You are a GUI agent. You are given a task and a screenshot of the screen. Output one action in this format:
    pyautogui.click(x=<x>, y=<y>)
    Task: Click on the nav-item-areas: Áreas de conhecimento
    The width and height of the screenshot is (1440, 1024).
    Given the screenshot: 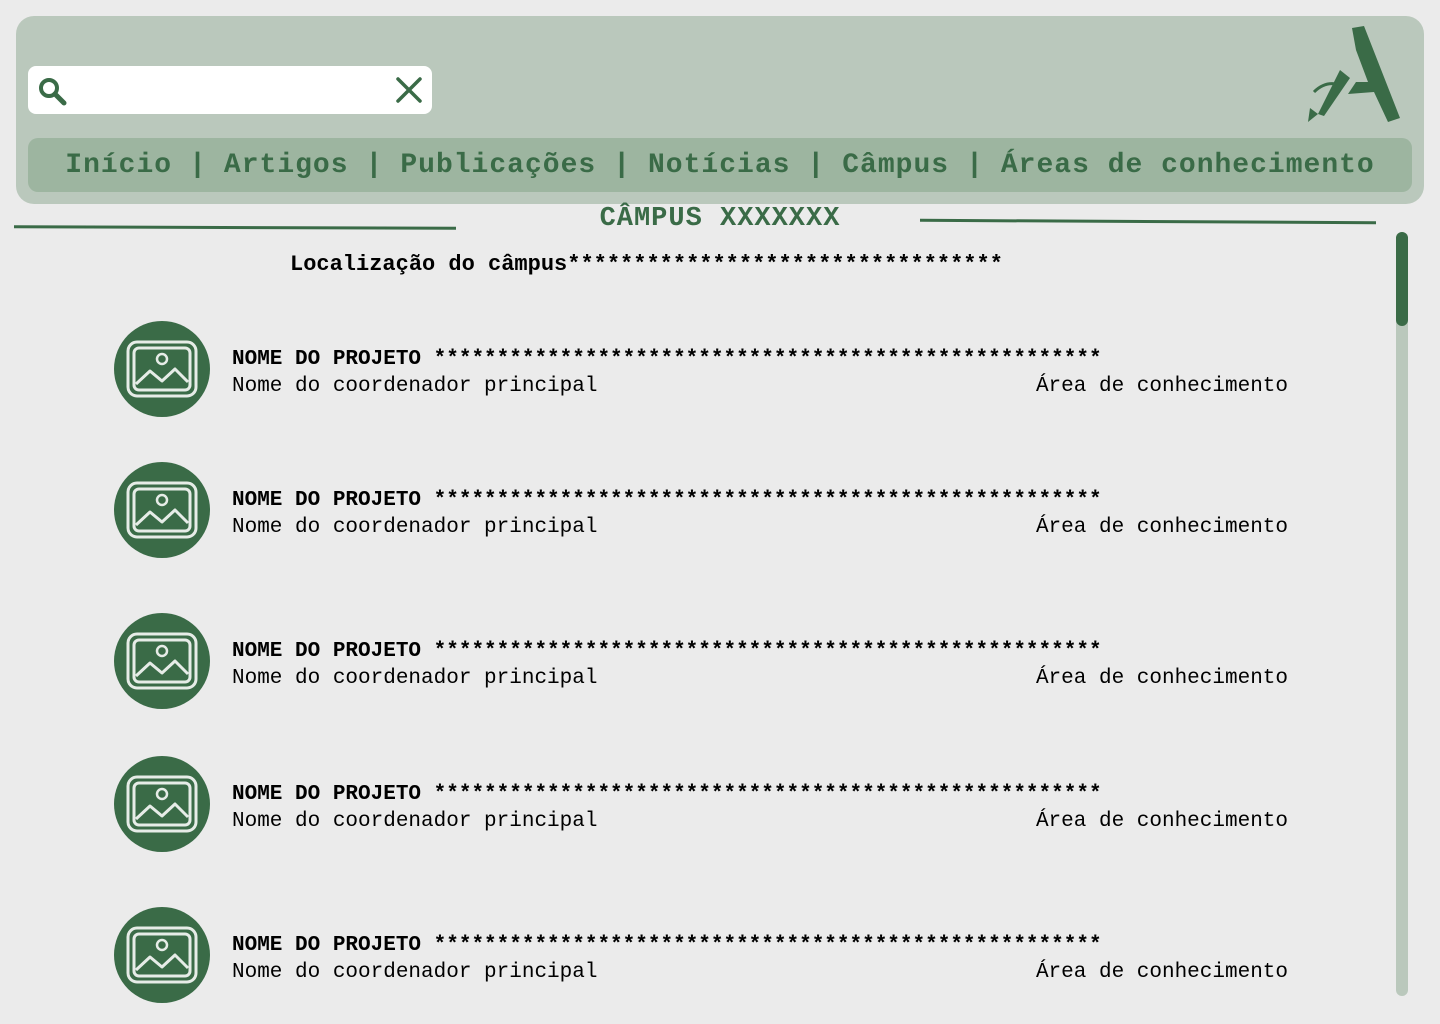 What is the action you would take?
    pyautogui.click(x=1188, y=165)
    